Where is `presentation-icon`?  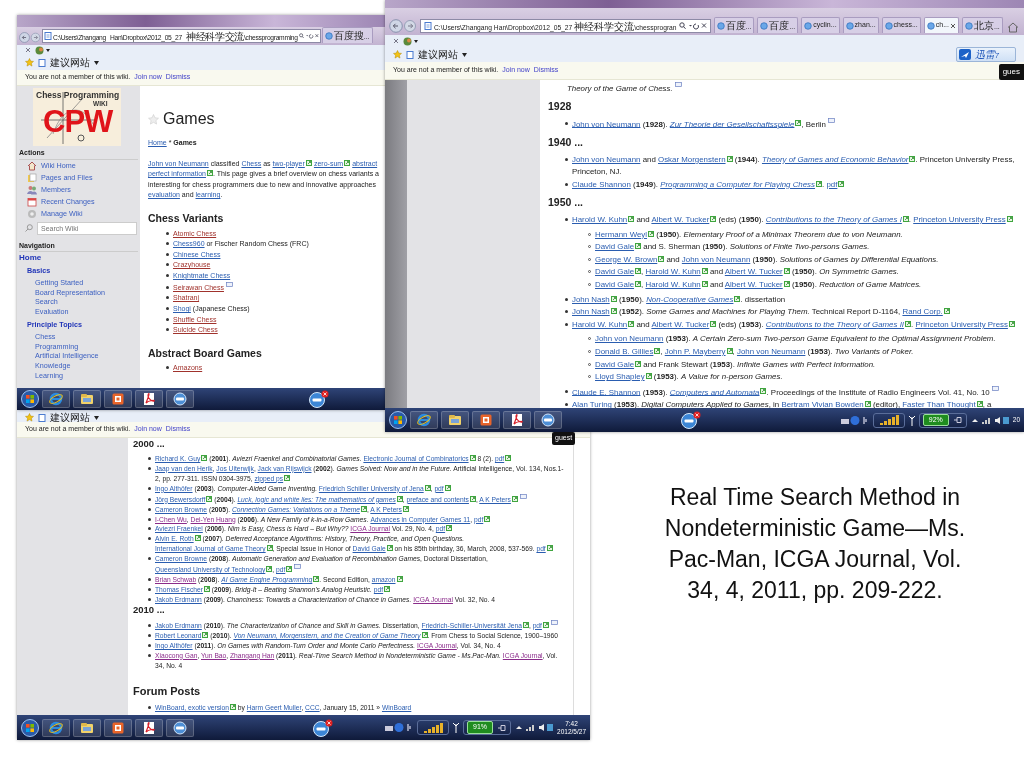
presentation-icon is located at coordinates (486, 420).